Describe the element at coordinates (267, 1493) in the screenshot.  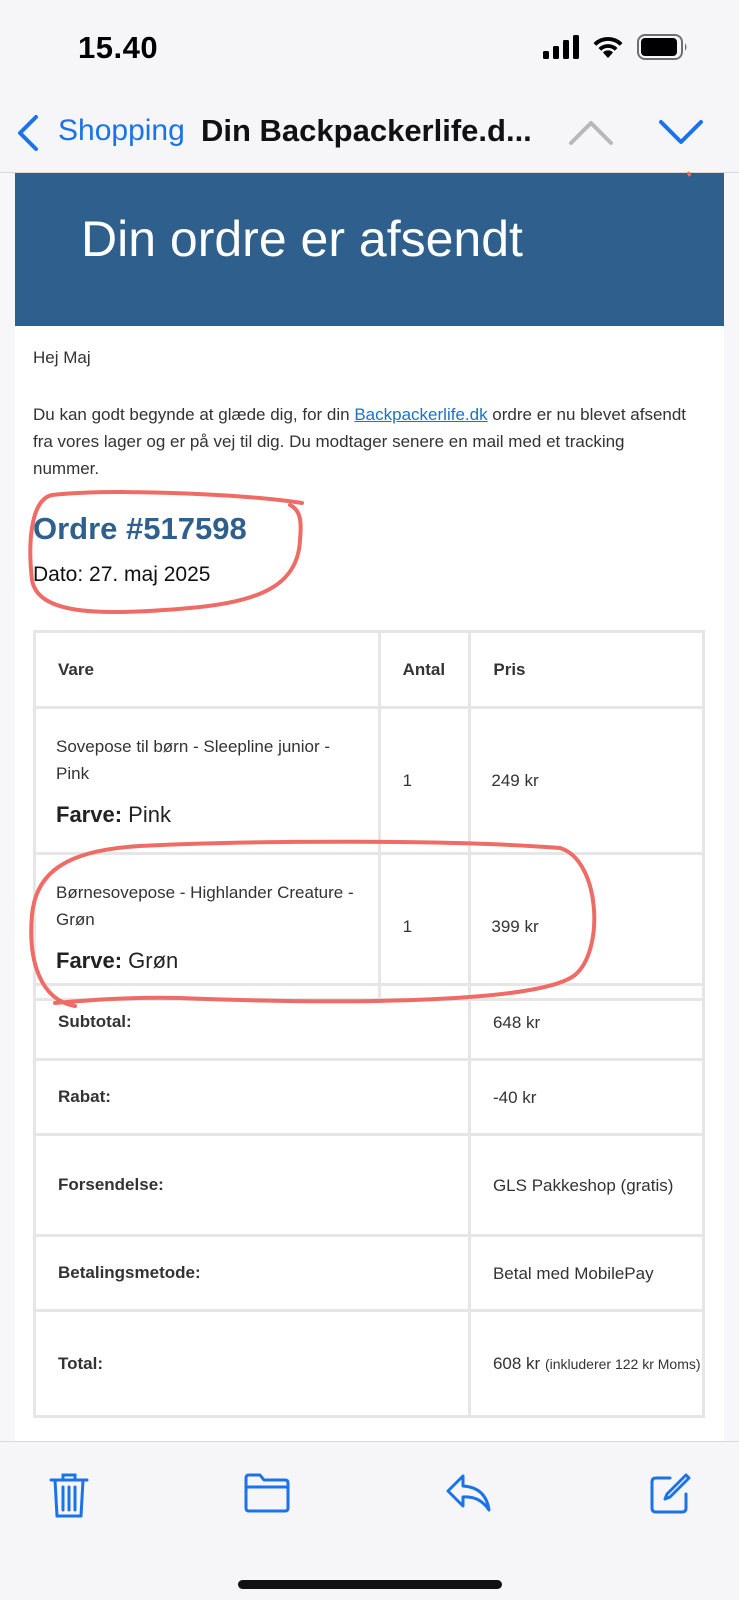
I see `folder-icon` at that location.